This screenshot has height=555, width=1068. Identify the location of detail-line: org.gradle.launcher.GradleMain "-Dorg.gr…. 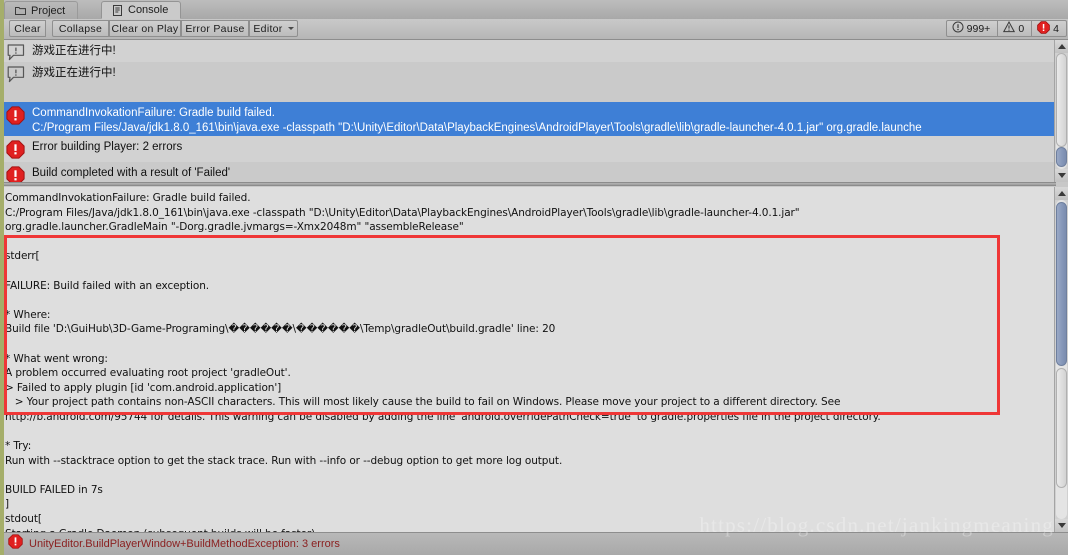
(234, 227).